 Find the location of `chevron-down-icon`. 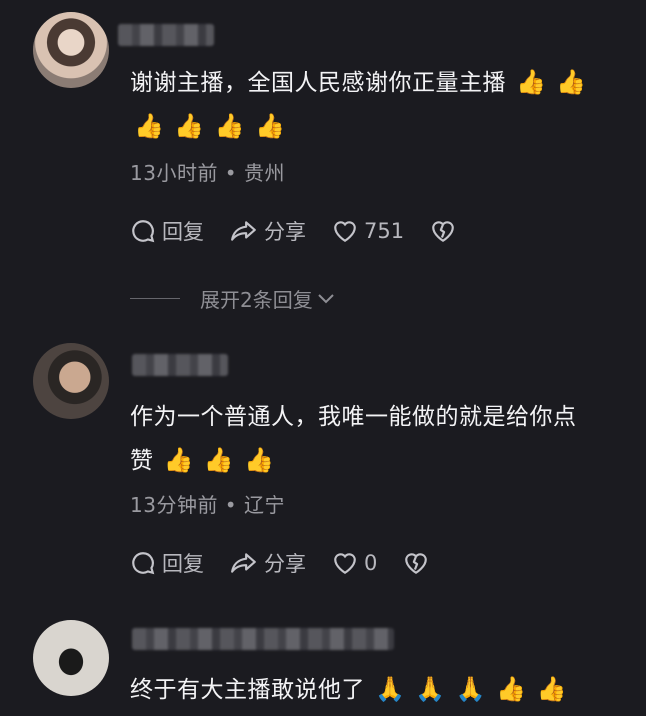

chevron-down-icon is located at coordinates (326, 298).